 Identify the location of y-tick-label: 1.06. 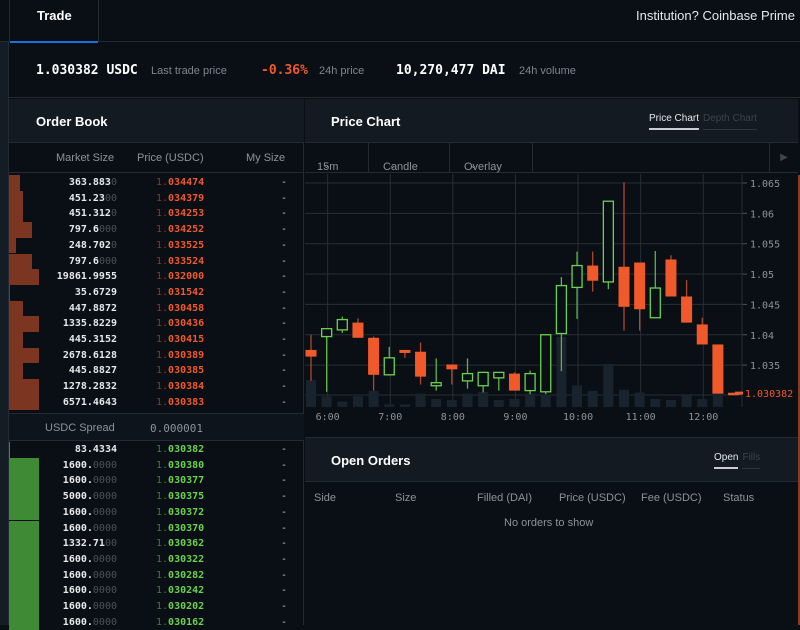
(762, 214).